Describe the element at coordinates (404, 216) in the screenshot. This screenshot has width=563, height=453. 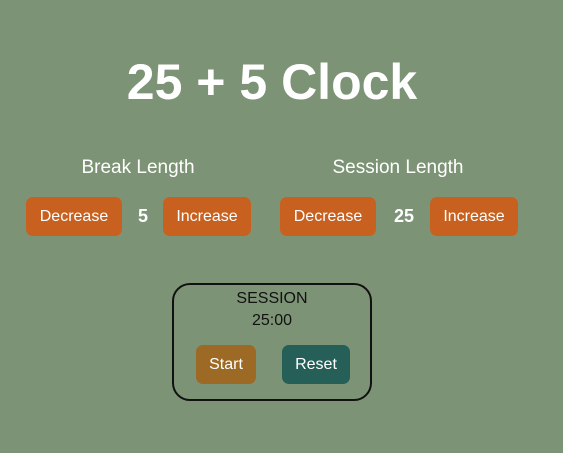
I see `session-length-value: 25` at that location.